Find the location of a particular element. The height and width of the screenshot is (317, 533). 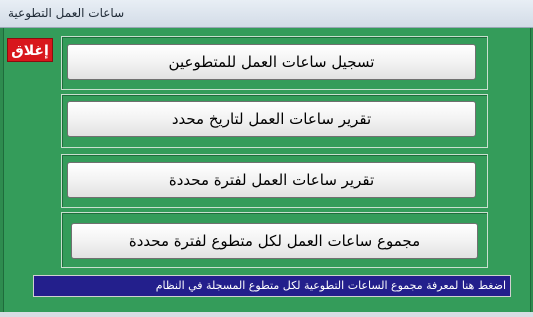

close-button: إغلاق is located at coordinates (30, 50).